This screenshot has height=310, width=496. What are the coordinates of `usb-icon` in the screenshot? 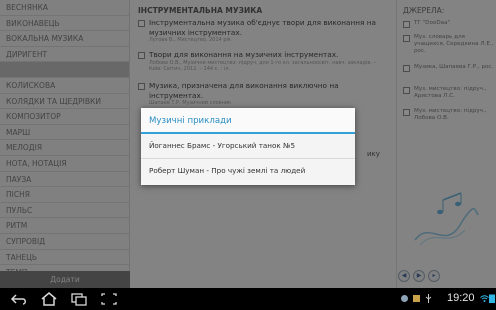 It's located at (428, 298).